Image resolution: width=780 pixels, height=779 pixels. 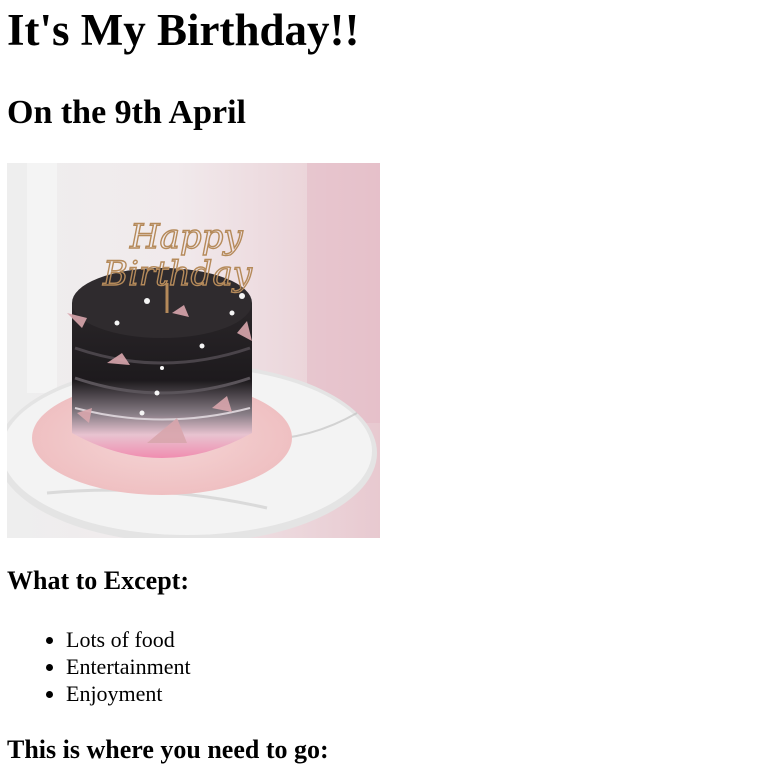 What do you see at coordinates (168, 749) in the screenshot?
I see `directions-heading: This is where you need to go:` at bounding box center [168, 749].